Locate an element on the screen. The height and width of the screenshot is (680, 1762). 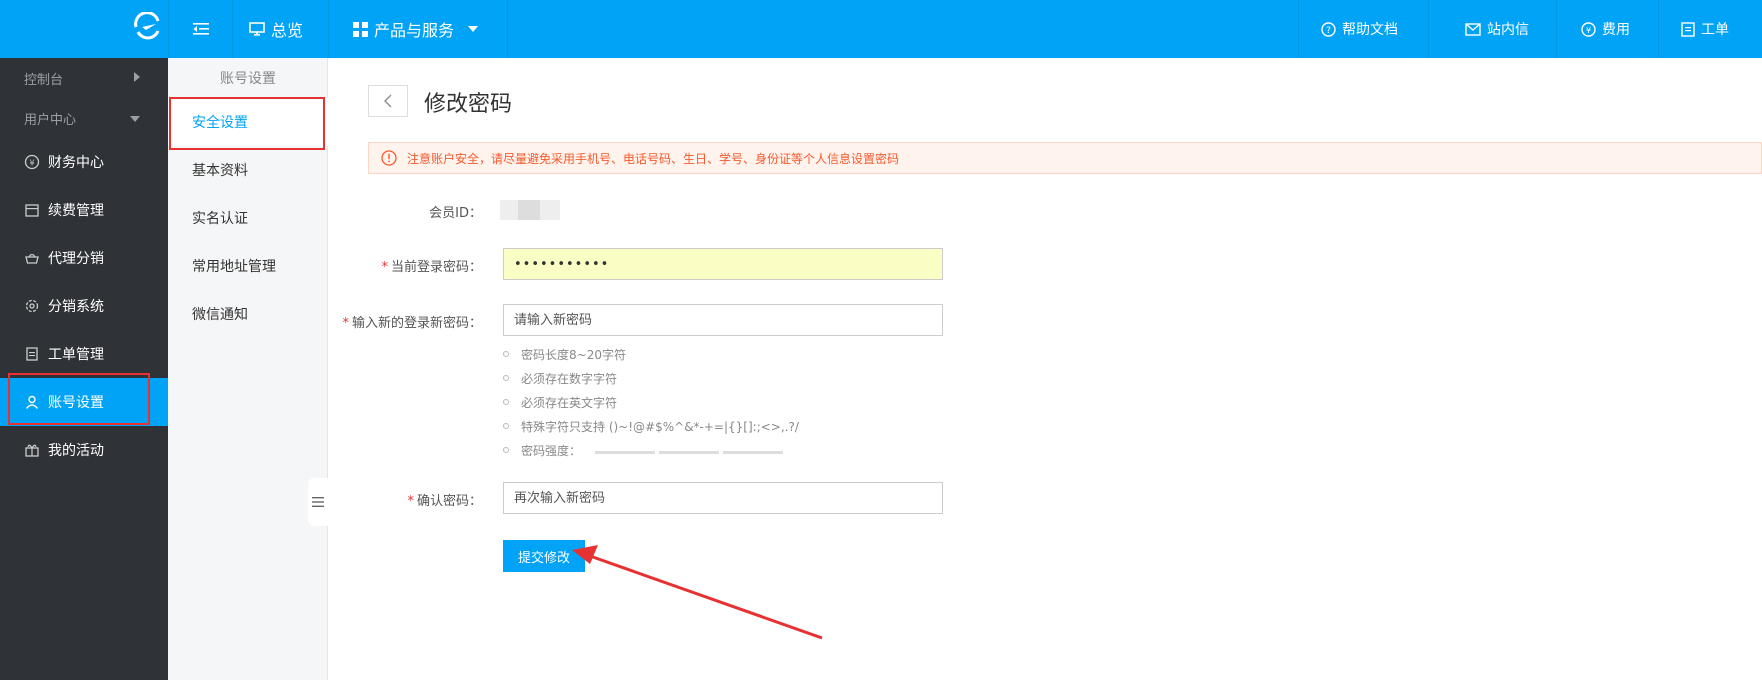
rule-letter: 必须存在英文字符 is located at coordinates (651, 402).